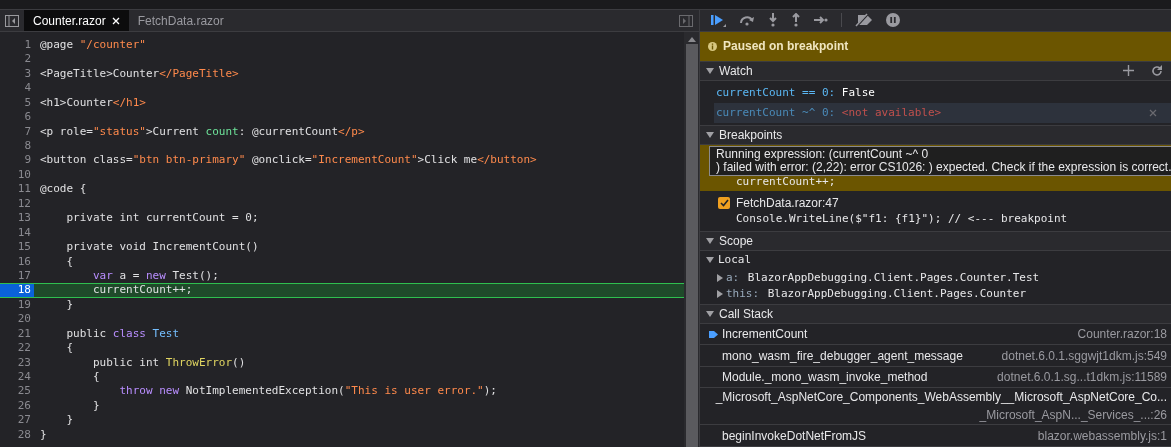 Image resolution: width=1171 pixels, height=447 pixels. I want to click on pause-icon, so click(893, 20).